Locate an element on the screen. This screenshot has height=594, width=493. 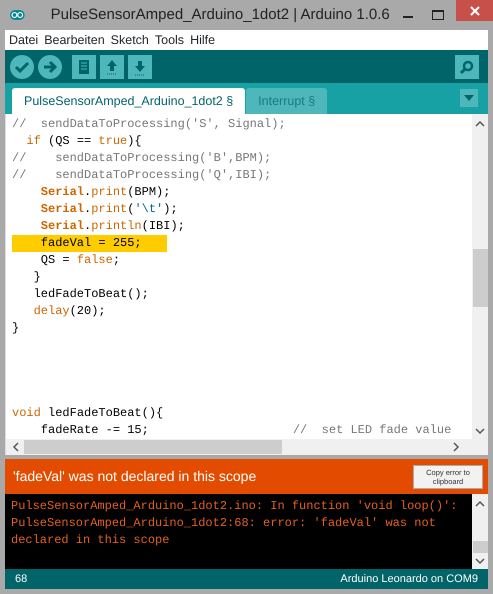
code-line: // sendDataToProcessing('B',BPM); is located at coordinates (142, 158).